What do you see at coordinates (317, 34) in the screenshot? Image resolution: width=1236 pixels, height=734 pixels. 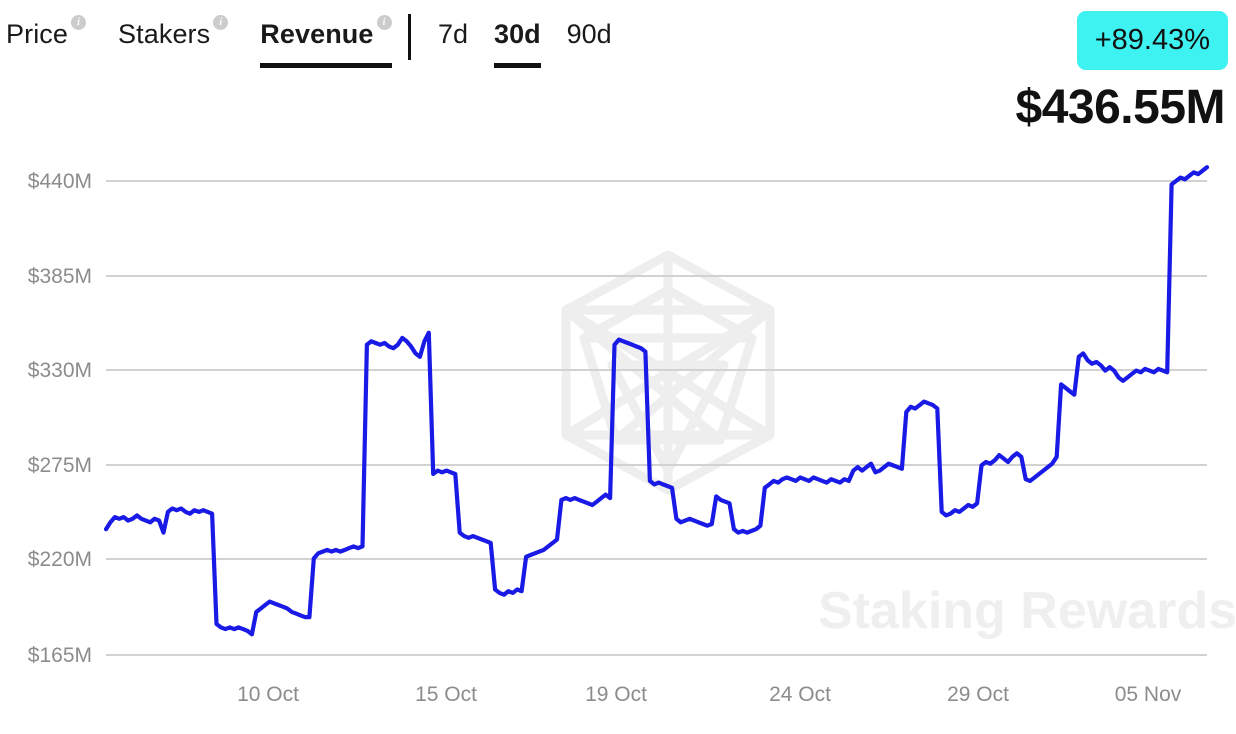 I see `metric-tab-revenue-label: Revenue` at bounding box center [317, 34].